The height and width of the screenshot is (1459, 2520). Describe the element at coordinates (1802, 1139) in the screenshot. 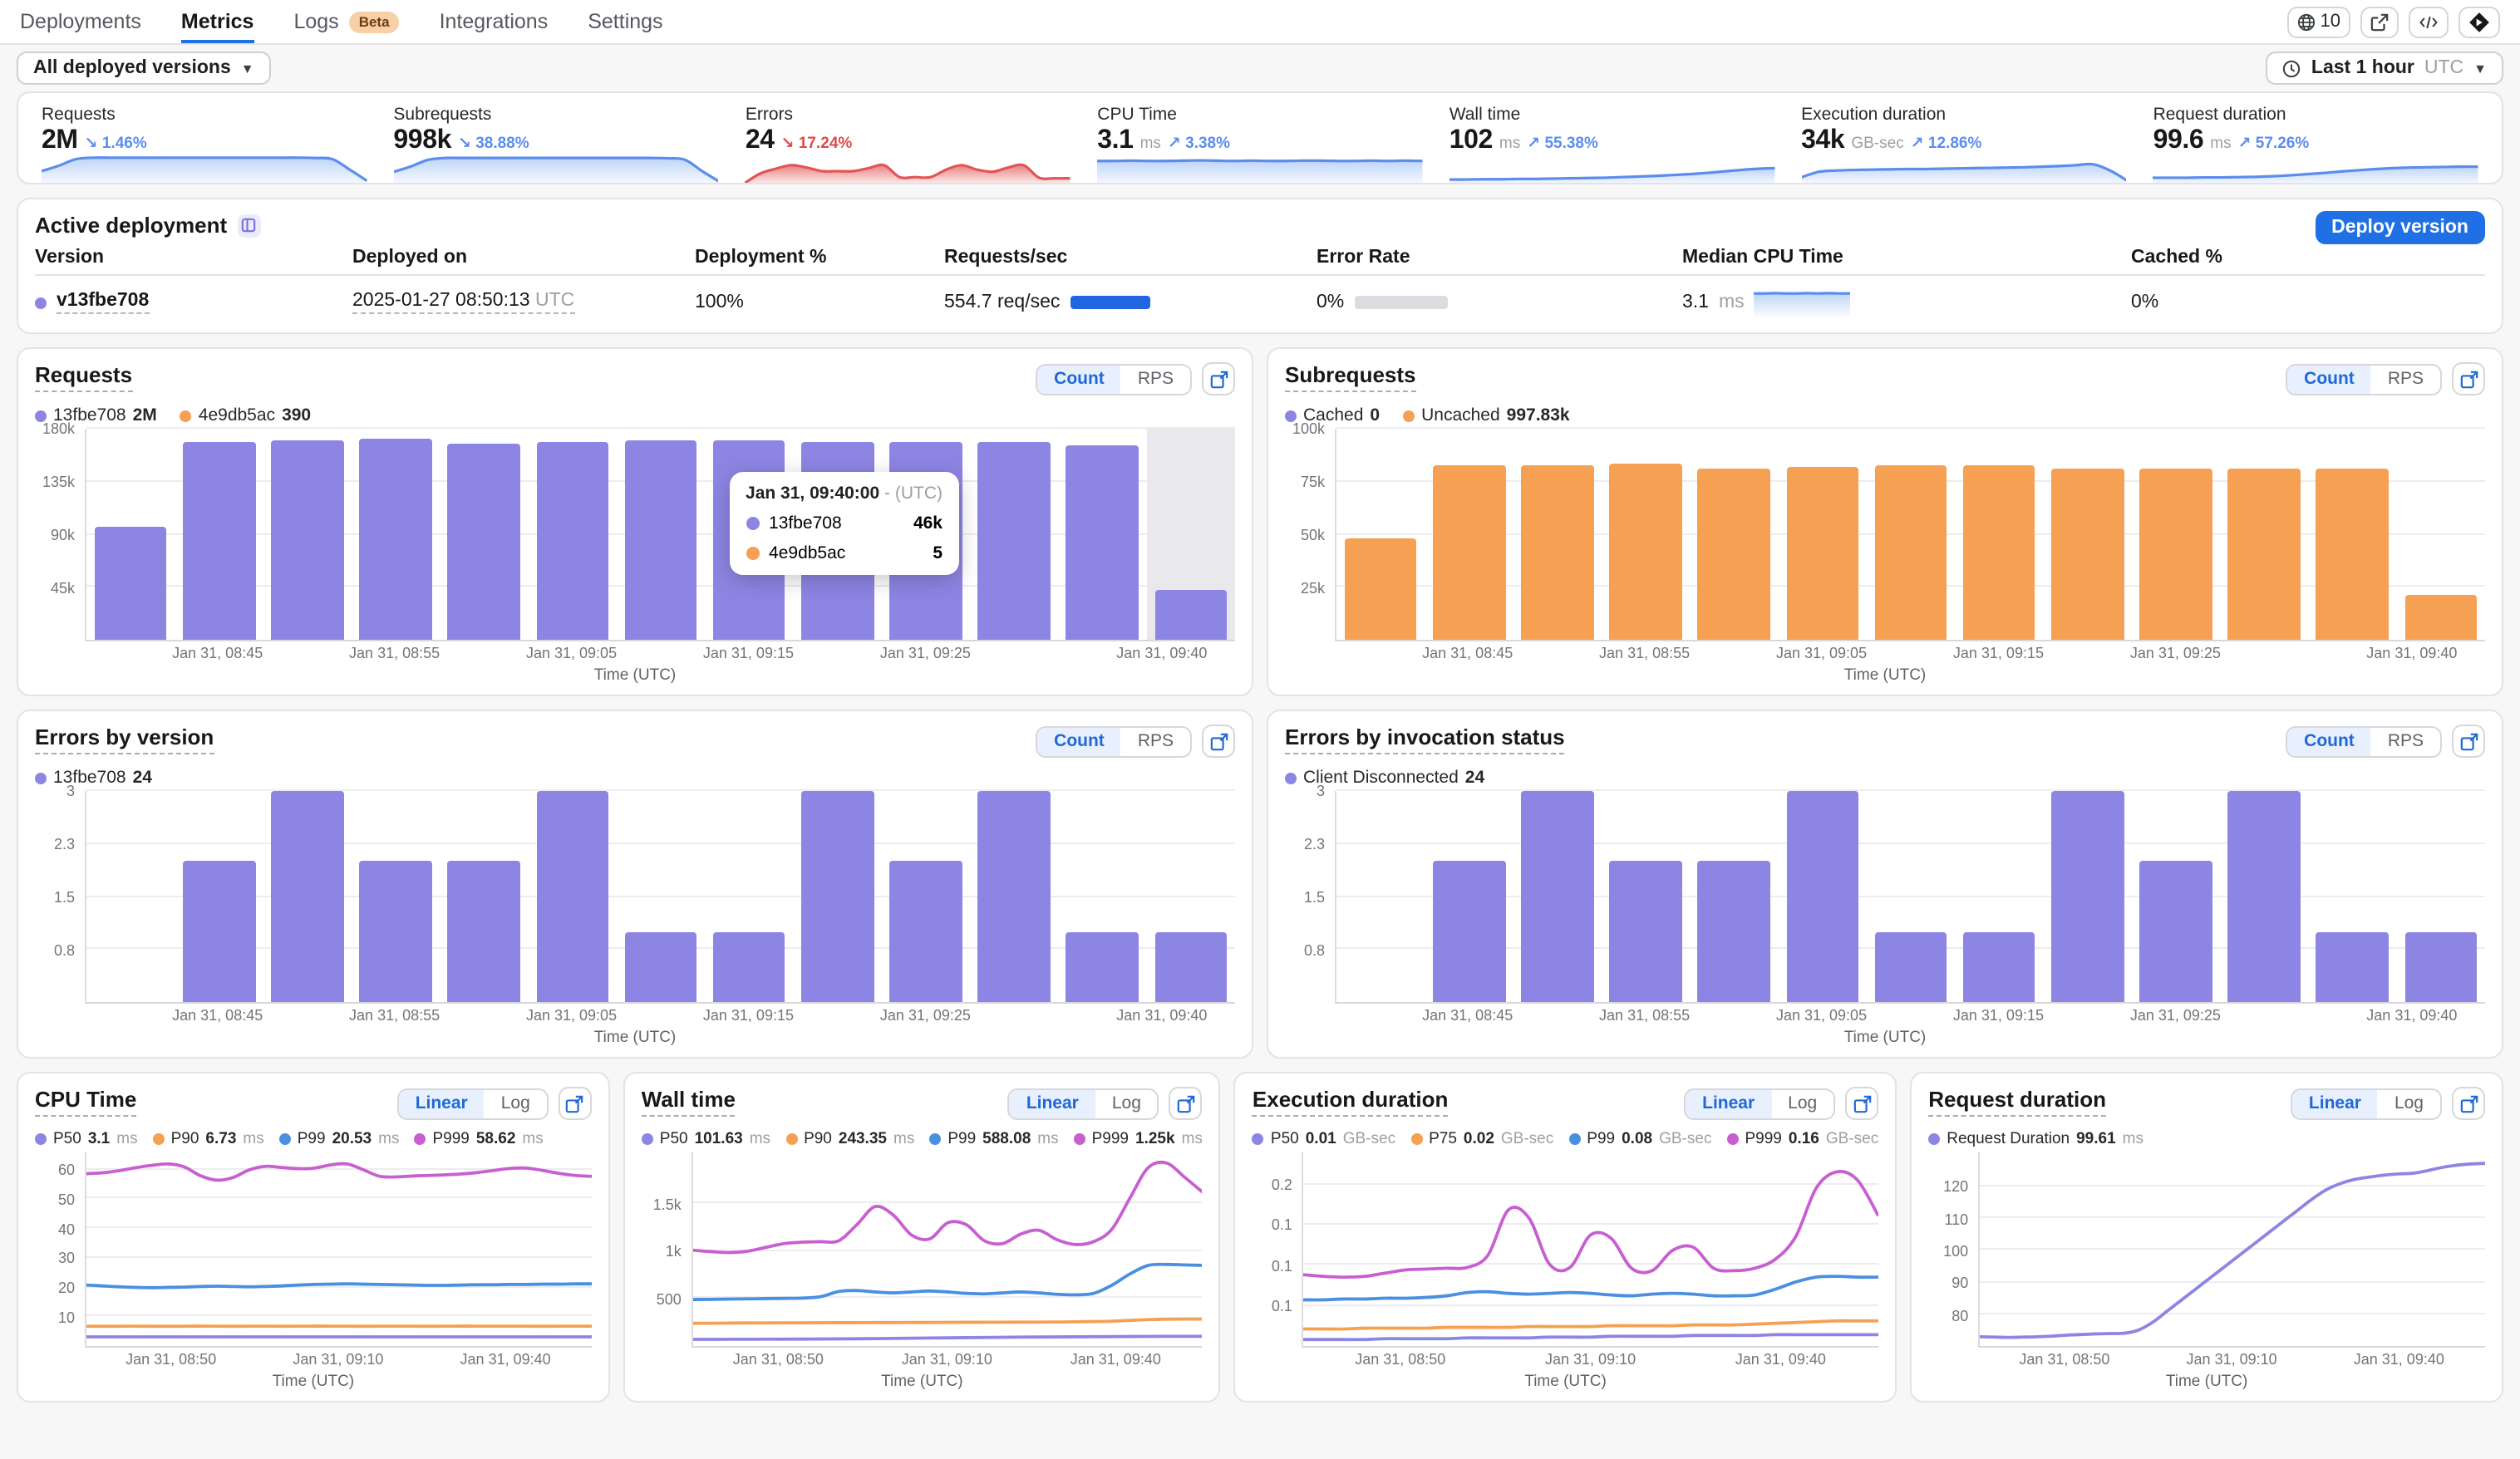

I see `legend-item: P999 0.16 GB-sec` at that location.